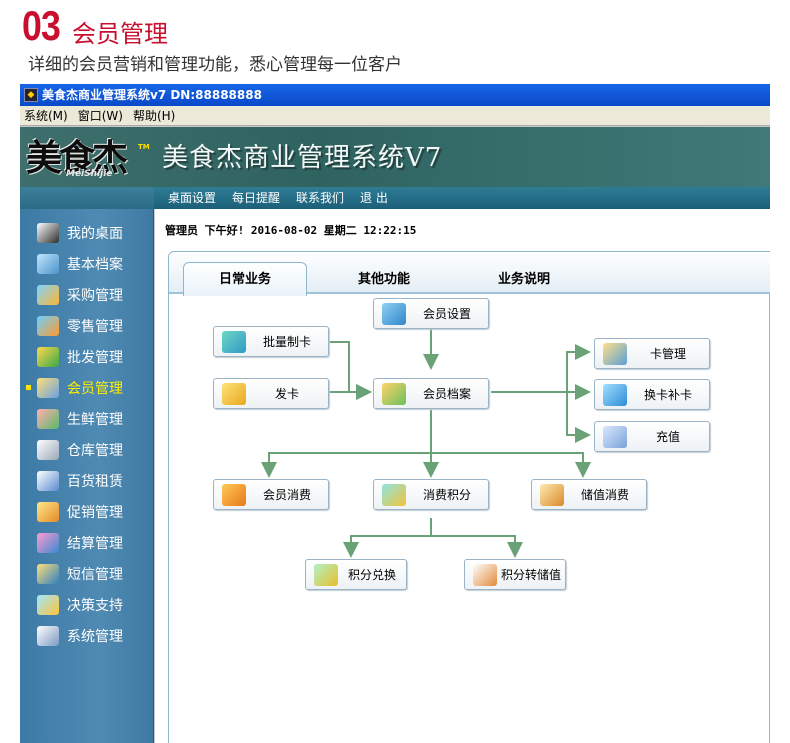  Describe the element at coordinates (192, 198) in the screenshot. I see `nav-desktop-settings: 桌面设置` at that location.